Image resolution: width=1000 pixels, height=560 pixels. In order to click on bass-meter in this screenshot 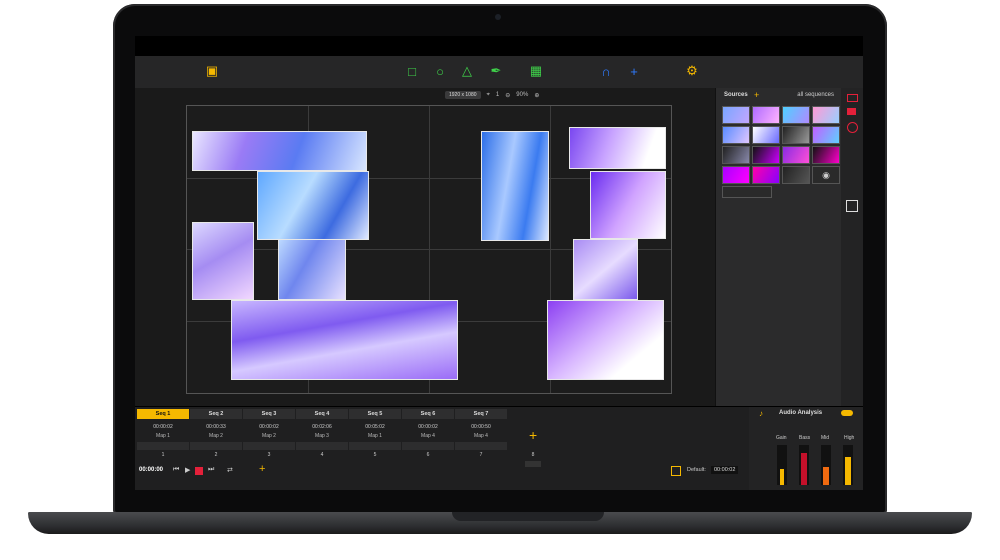, I will do `click(804, 465)`.